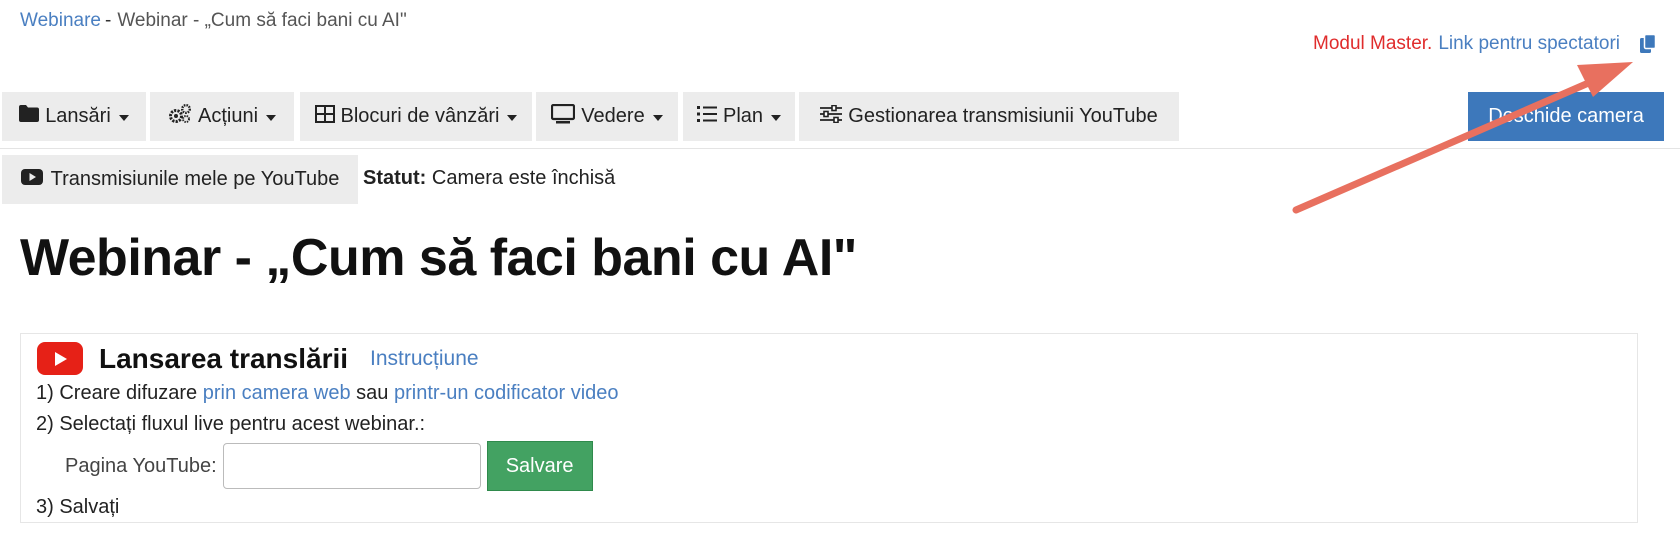 This screenshot has width=1680, height=543. Describe the element at coordinates (1566, 116) in the screenshot. I see `open-camera-button: Deschide camera` at that location.